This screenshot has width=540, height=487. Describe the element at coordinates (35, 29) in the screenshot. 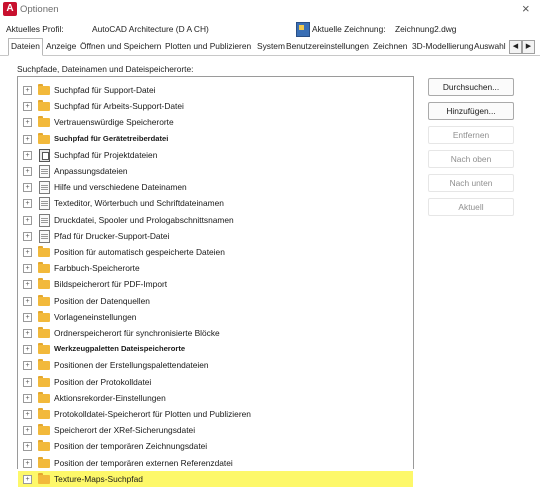

I see `current-profile-label: Aktuelles Profil:` at that location.